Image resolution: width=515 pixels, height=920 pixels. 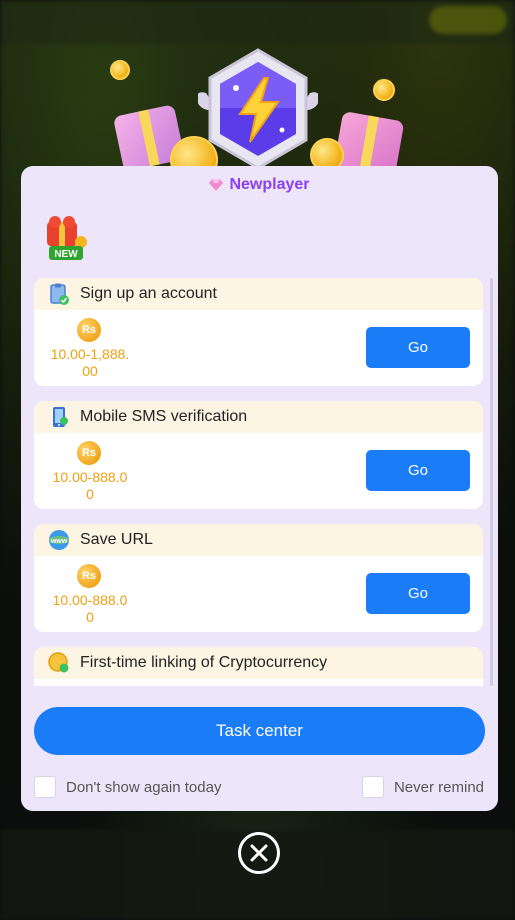 What do you see at coordinates (258, 294) in the screenshot?
I see `task-header: Sign up an account` at bounding box center [258, 294].